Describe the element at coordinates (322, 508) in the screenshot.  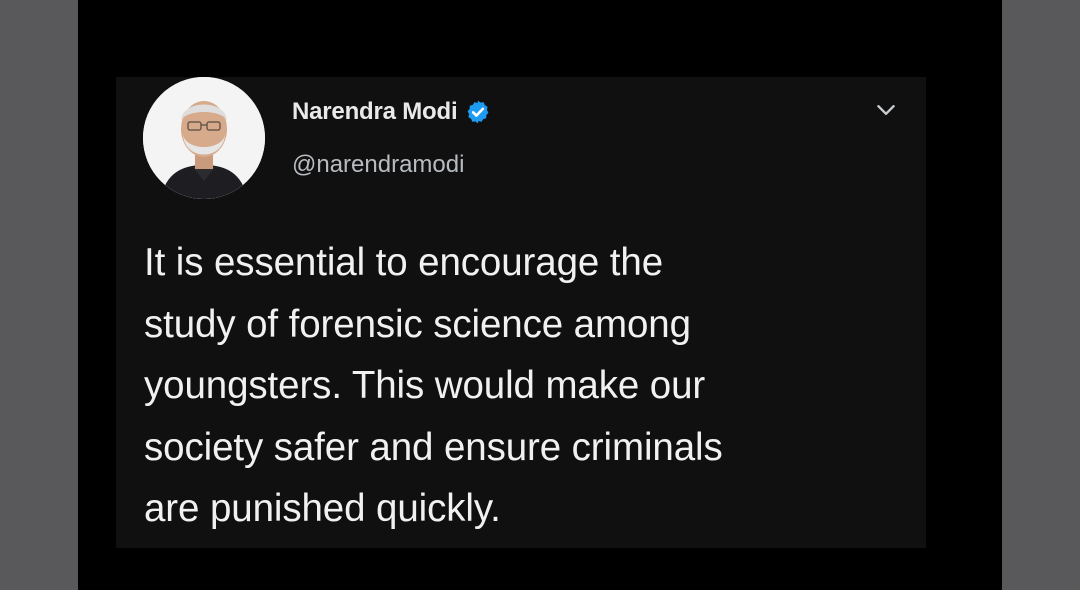
I see `tweet-text-line: are punished quickly.` at that location.